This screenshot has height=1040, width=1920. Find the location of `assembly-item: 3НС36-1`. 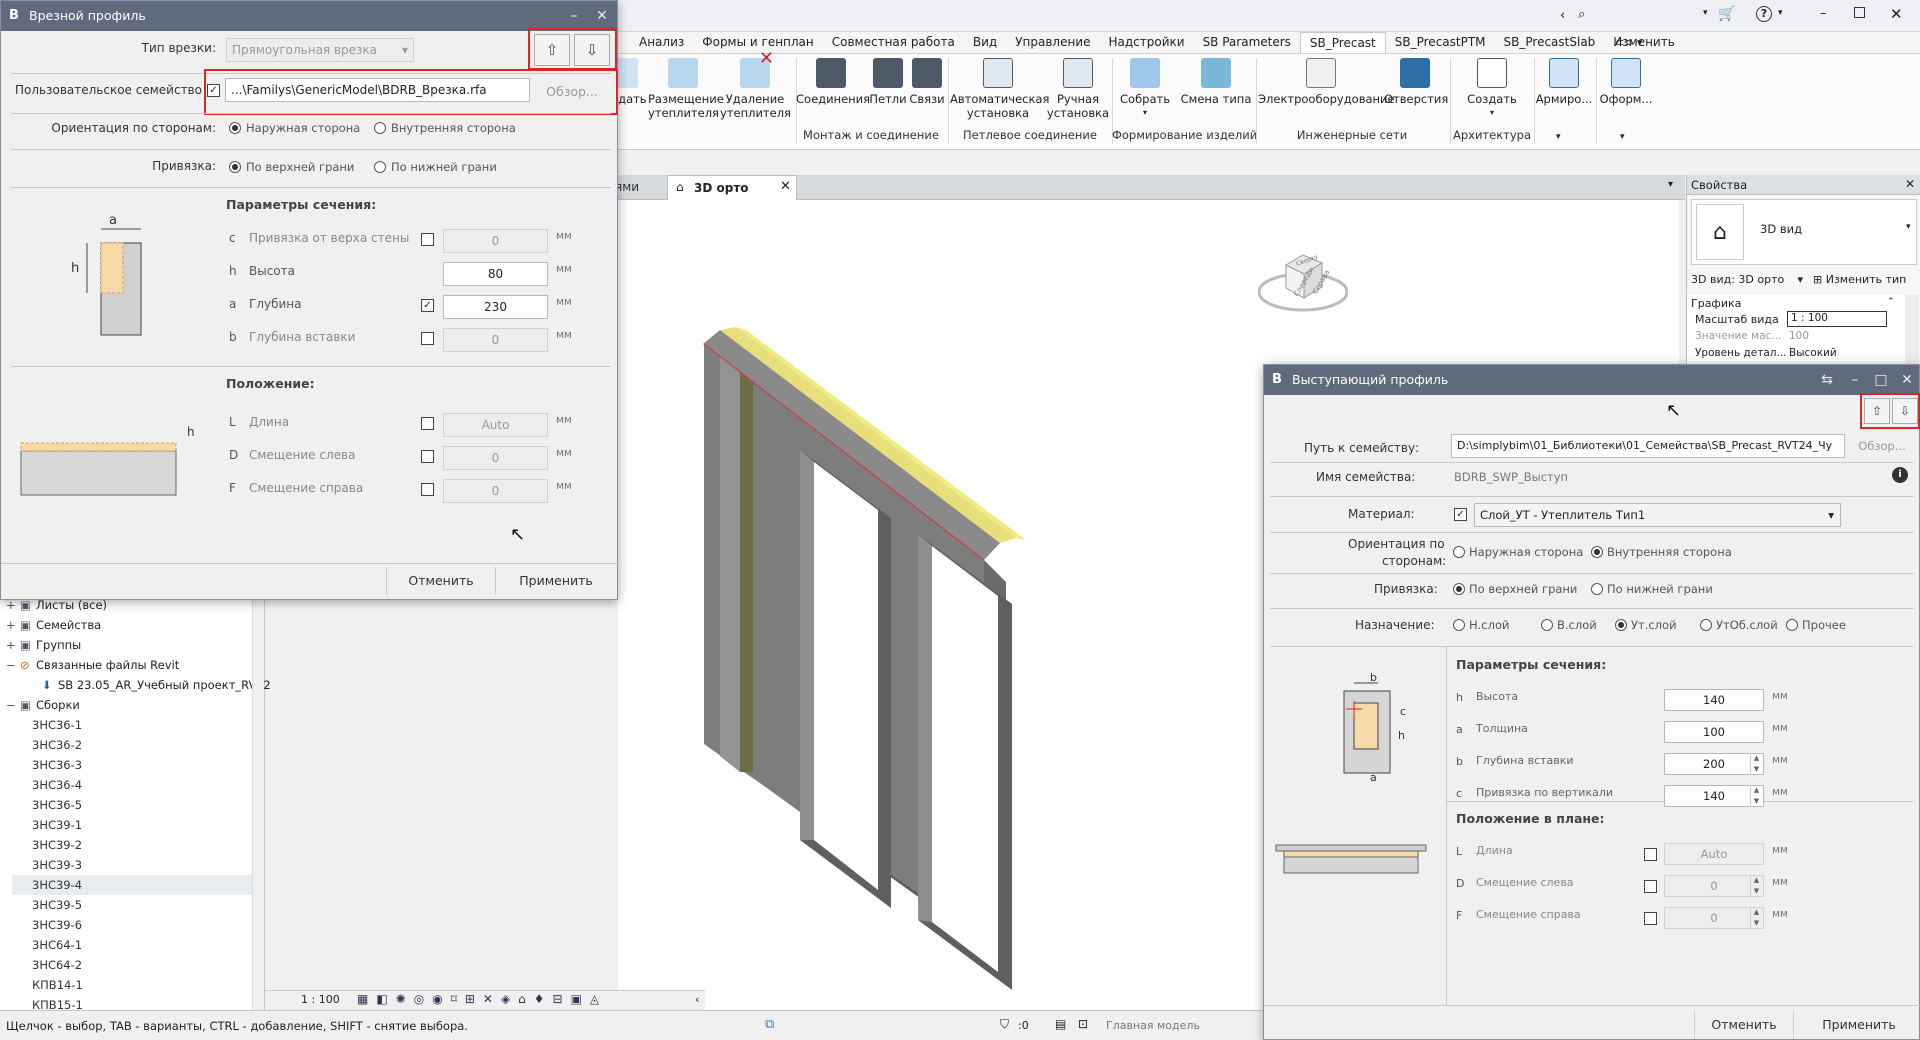

assembly-item: 3НС36-1 is located at coordinates (132, 725).